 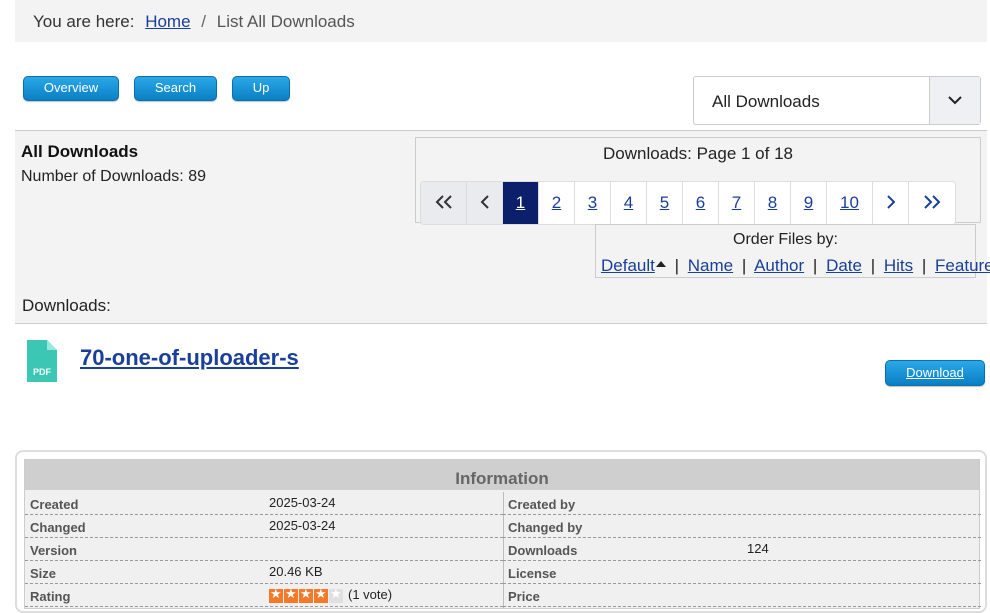 What do you see at coordinates (542, 504) in the screenshot?
I see `info-key: Created by` at bounding box center [542, 504].